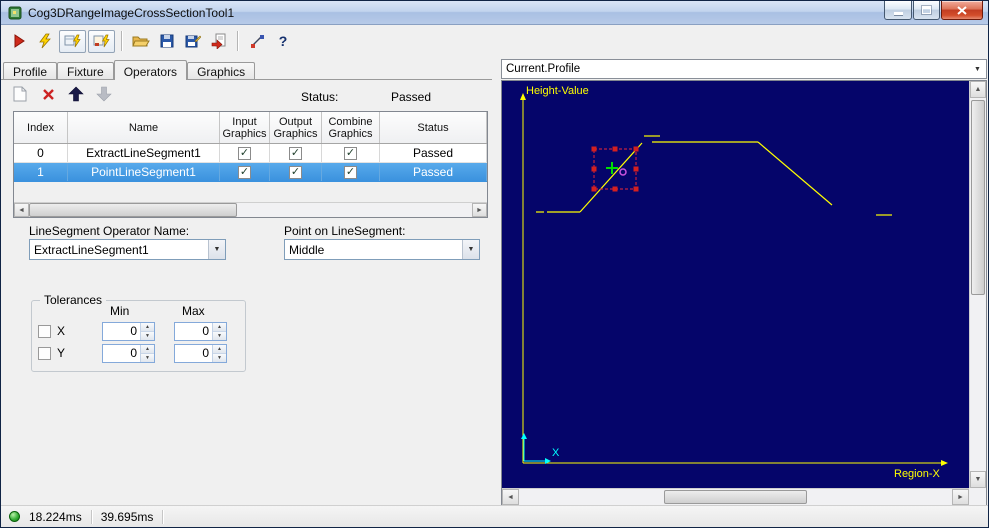 This screenshot has width=989, height=528. Describe the element at coordinates (104, 94) in the screenshot. I see `move-down-button` at that location.